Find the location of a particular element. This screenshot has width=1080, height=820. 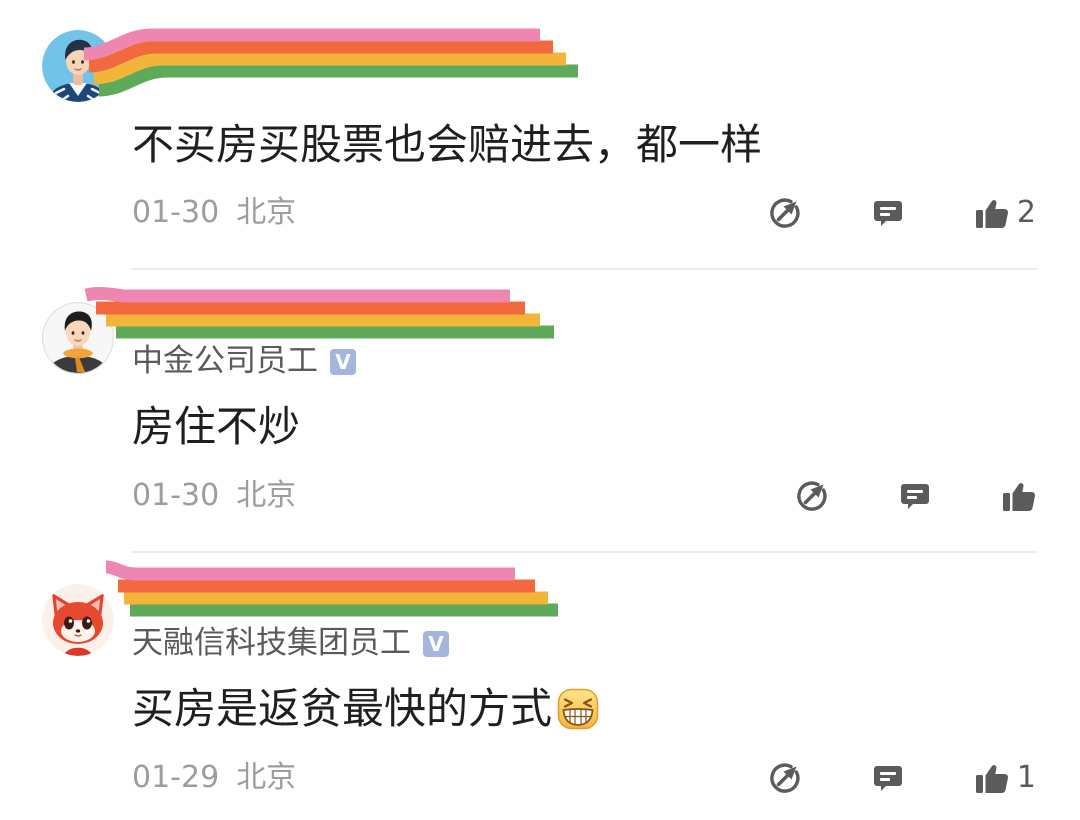

comment-date: 01-29 is located at coordinates (176, 777).